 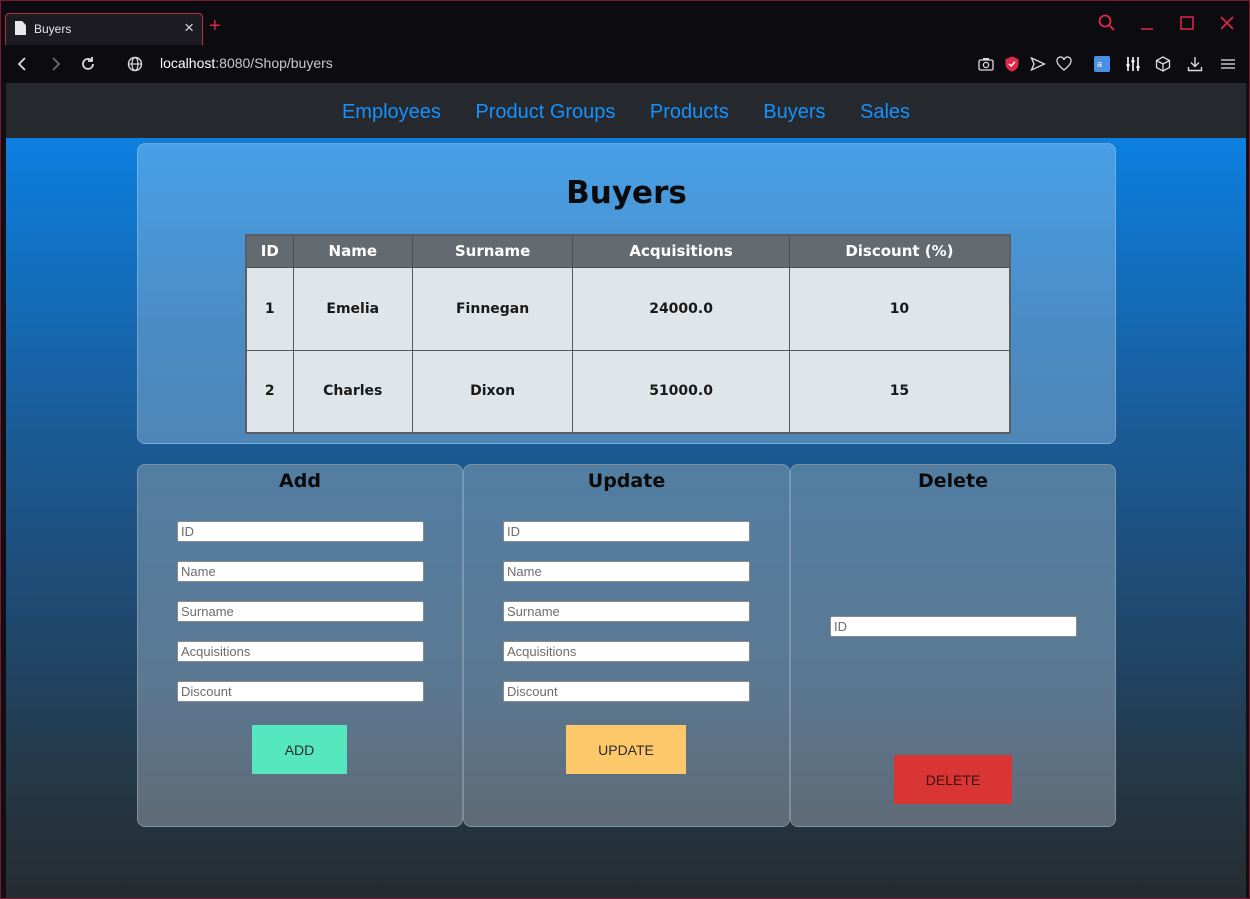 I want to click on nav-link-products: Products, so click(x=689, y=112).